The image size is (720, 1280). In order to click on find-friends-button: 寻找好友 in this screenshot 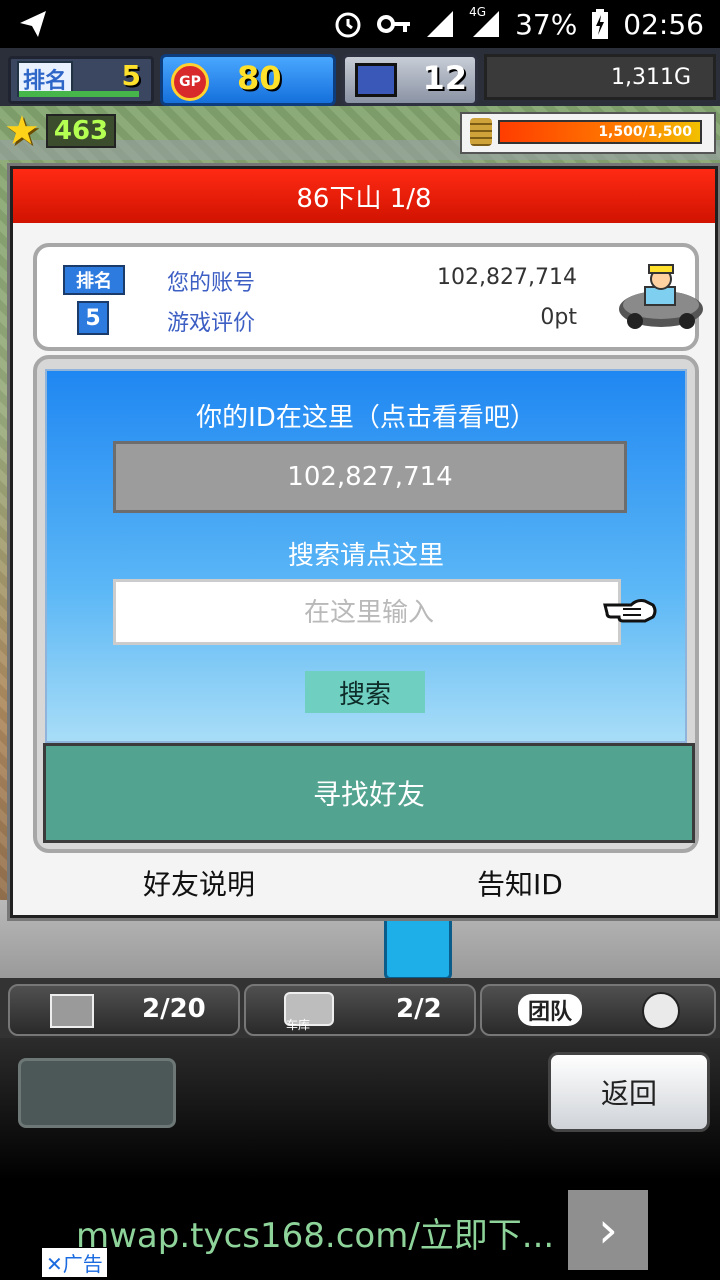, I will do `click(369, 793)`.